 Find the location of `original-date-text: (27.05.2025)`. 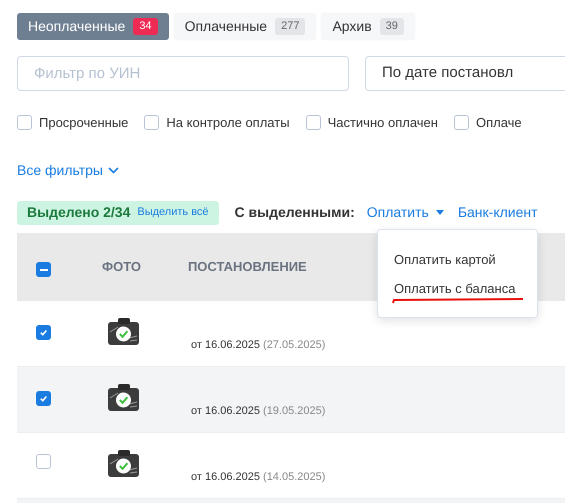

original-date-text: (27.05.2025) is located at coordinates (294, 345).